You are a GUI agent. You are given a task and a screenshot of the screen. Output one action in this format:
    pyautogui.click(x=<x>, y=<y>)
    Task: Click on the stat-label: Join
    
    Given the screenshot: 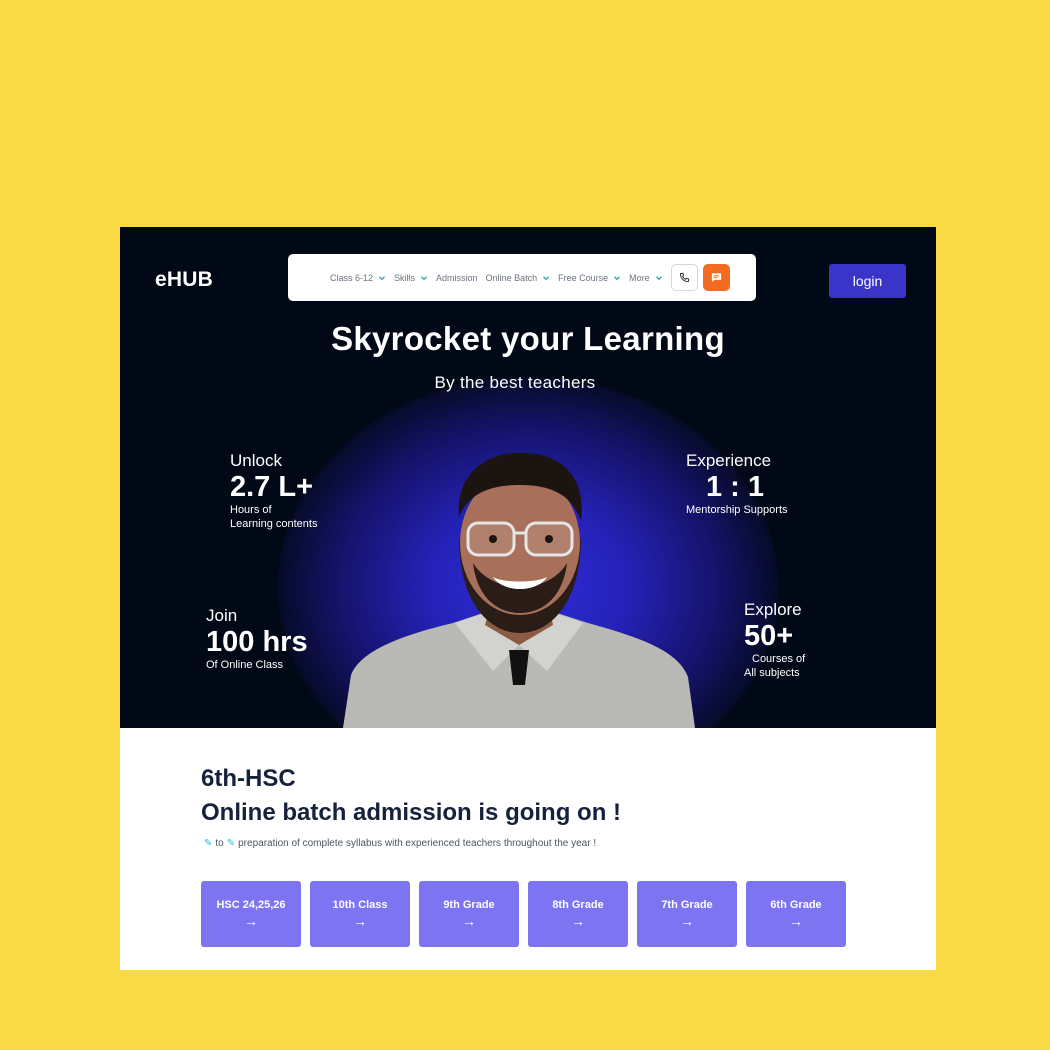 What is the action you would take?
    pyautogui.click(x=222, y=615)
    